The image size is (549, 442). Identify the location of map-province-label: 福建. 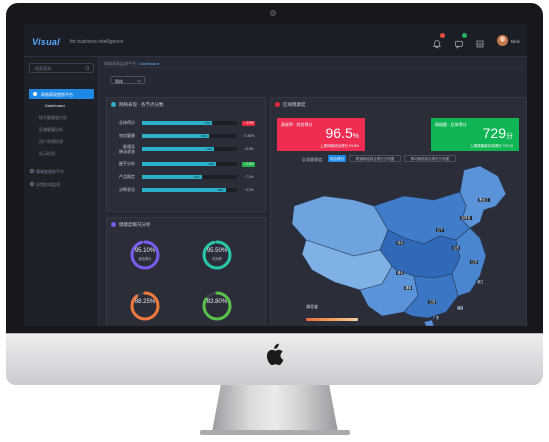
(460, 308).